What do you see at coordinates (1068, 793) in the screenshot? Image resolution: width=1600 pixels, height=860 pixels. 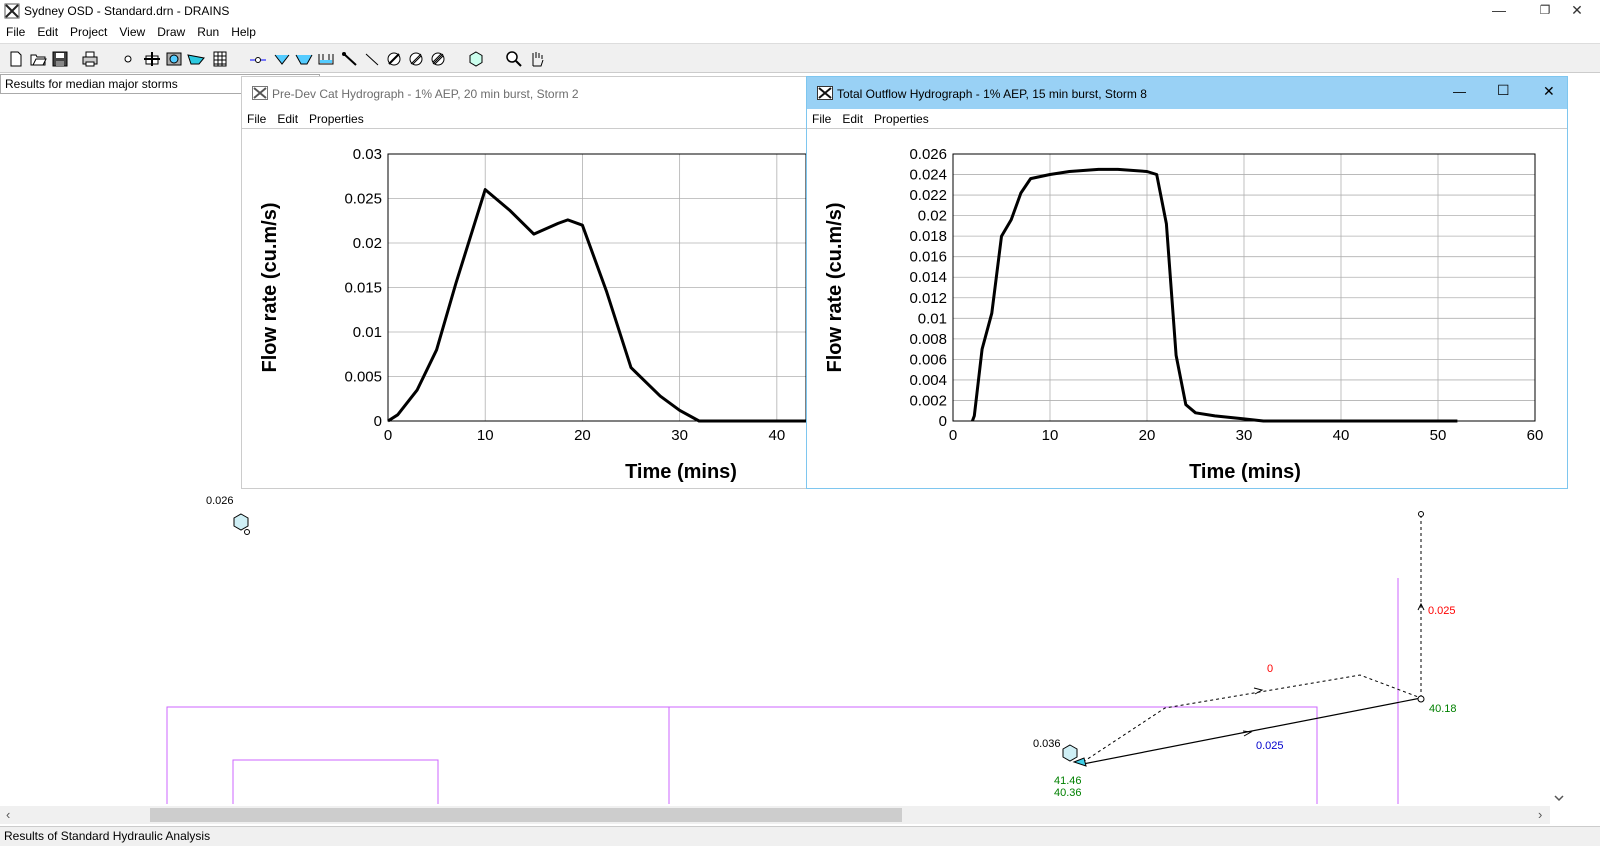 I see `pit-level-label-2: 40.36` at bounding box center [1068, 793].